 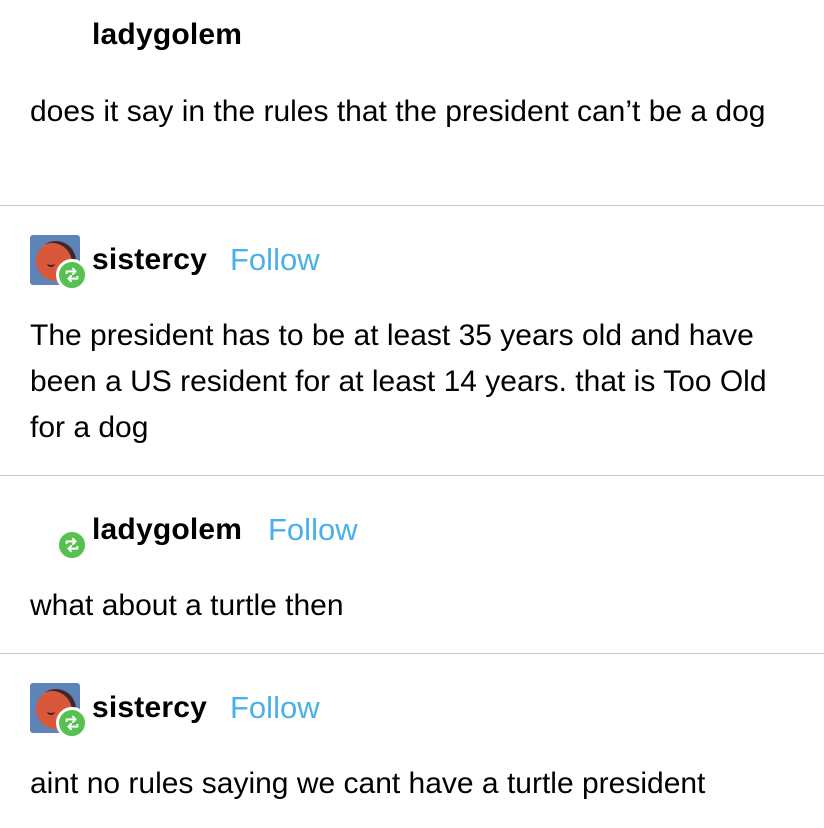 I want to click on post-2-username: sistercy, so click(x=149, y=260).